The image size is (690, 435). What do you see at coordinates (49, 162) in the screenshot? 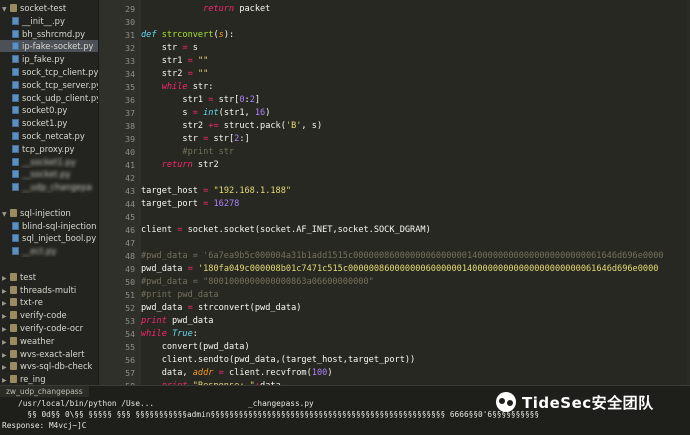
I see `tree-file: __socket1.py` at bounding box center [49, 162].